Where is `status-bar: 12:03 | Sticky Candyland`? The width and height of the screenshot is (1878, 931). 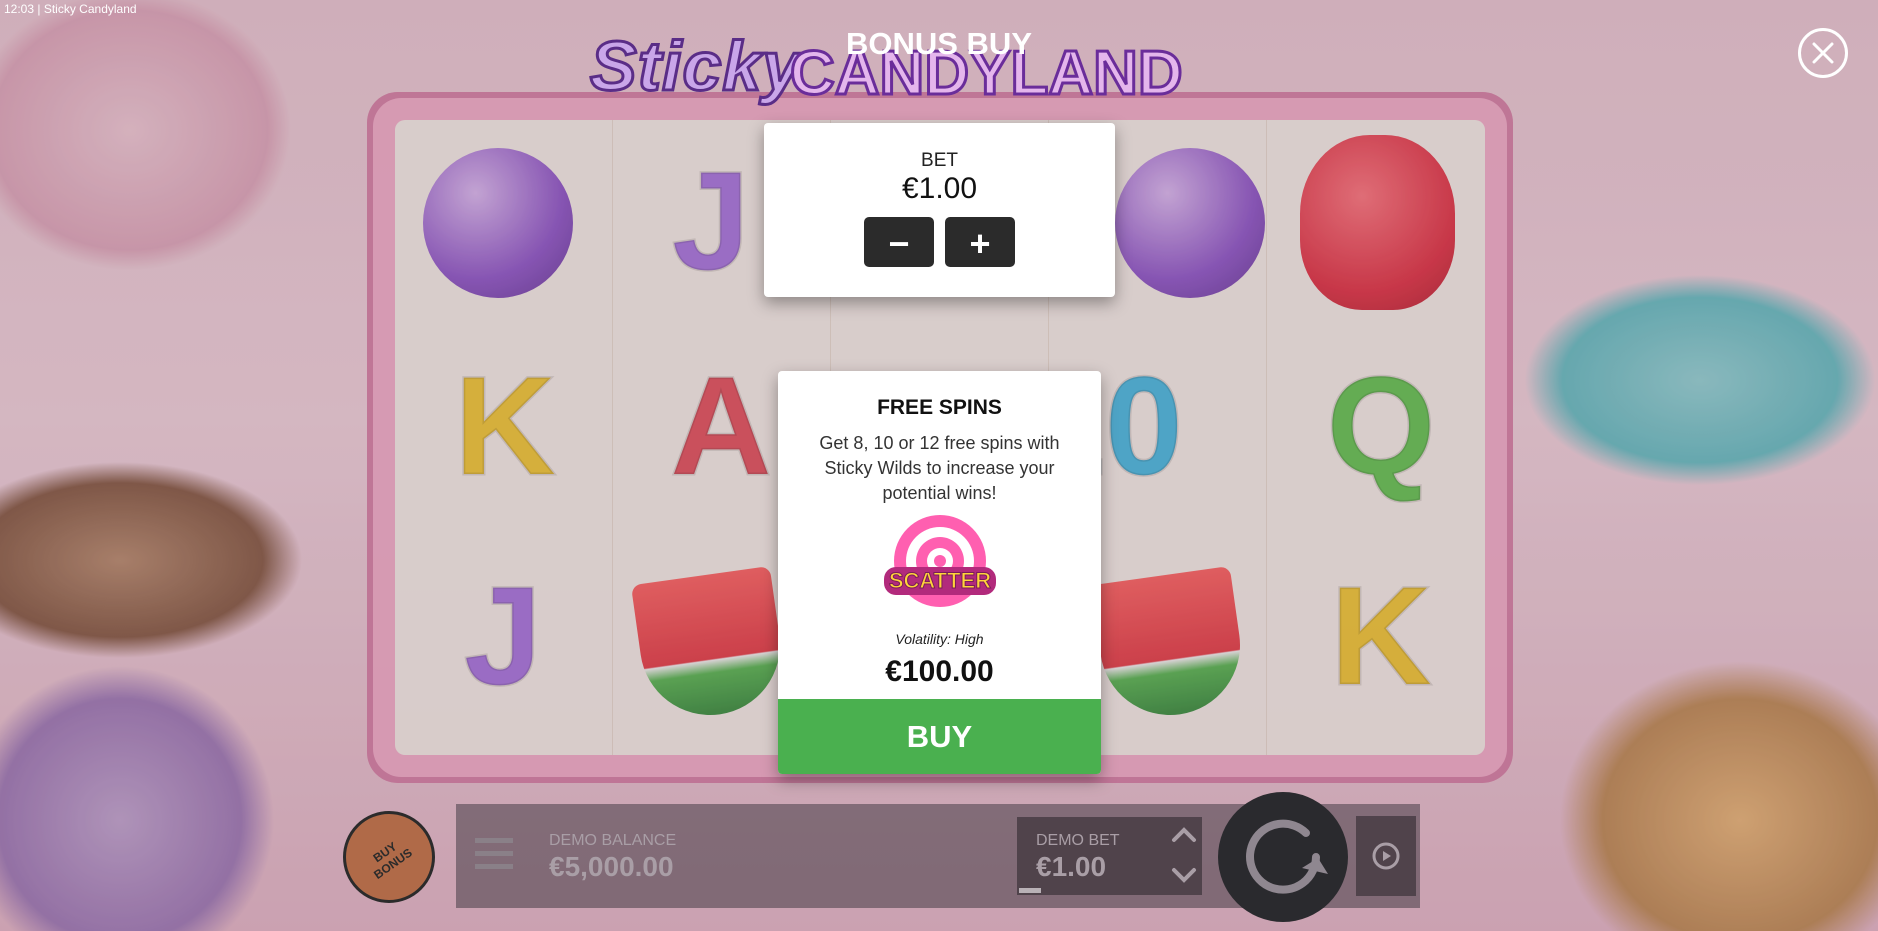
status-bar: 12:03 | Sticky Candyland is located at coordinates (70, 9).